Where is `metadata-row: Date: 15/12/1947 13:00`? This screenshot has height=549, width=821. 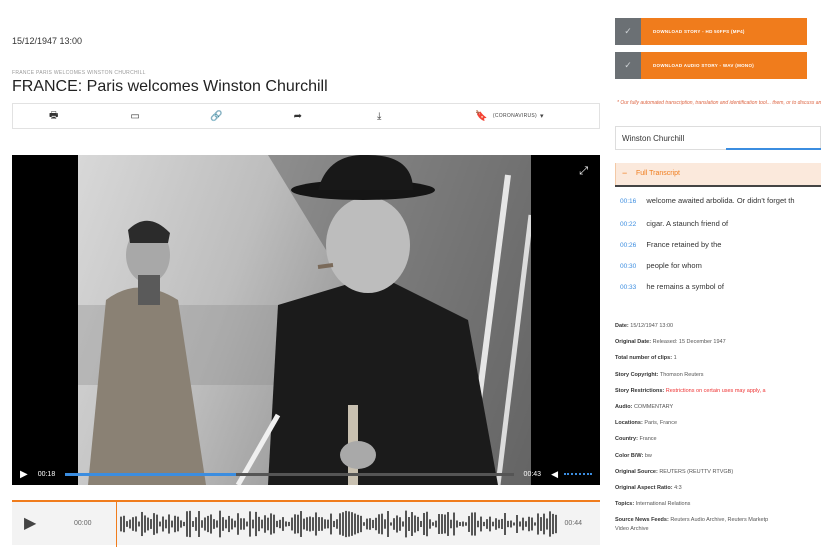 metadata-row: Date: 15/12/1947 13:00 is located at coordinates (718, 331).